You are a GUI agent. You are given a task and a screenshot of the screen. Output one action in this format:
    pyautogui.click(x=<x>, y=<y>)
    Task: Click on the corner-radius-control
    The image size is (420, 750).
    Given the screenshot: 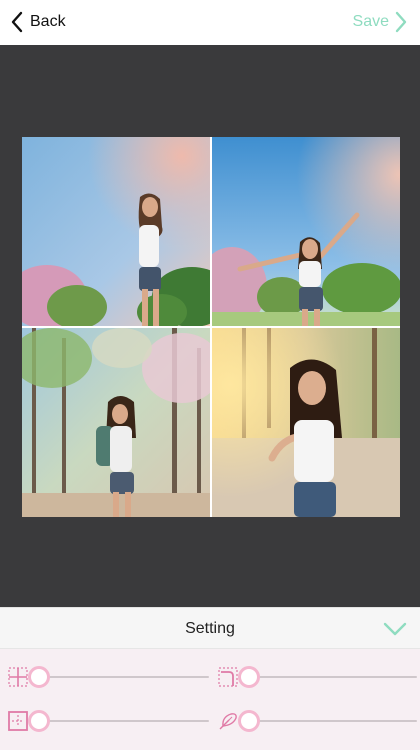 What is the action you would take?
    pyautogui.click(x=317, y=677)
    